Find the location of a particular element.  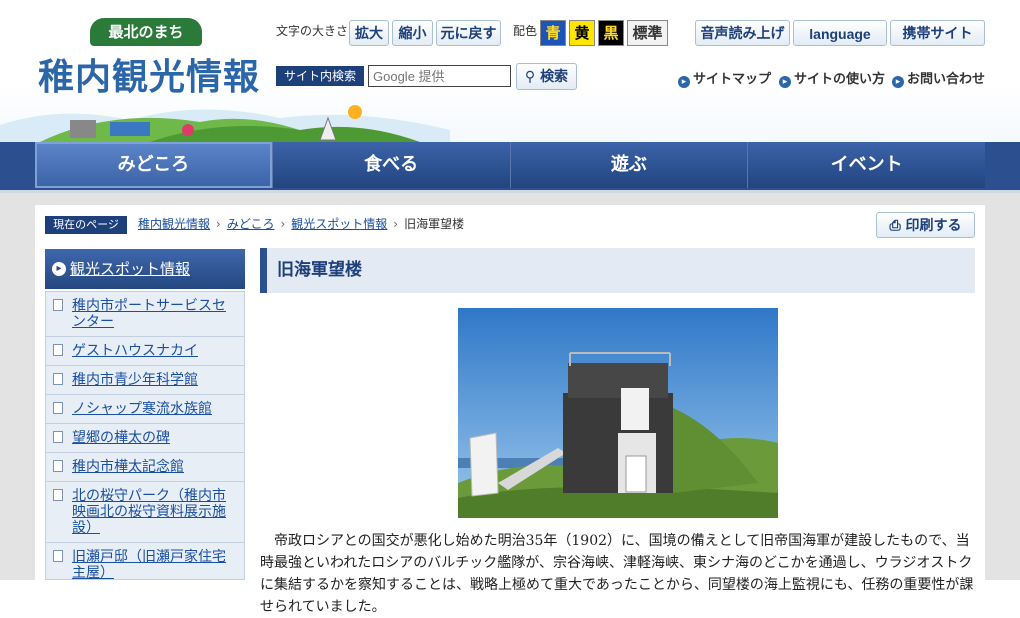

sitemap-link-label: サイトマップ is located at coordinates (732, 79).